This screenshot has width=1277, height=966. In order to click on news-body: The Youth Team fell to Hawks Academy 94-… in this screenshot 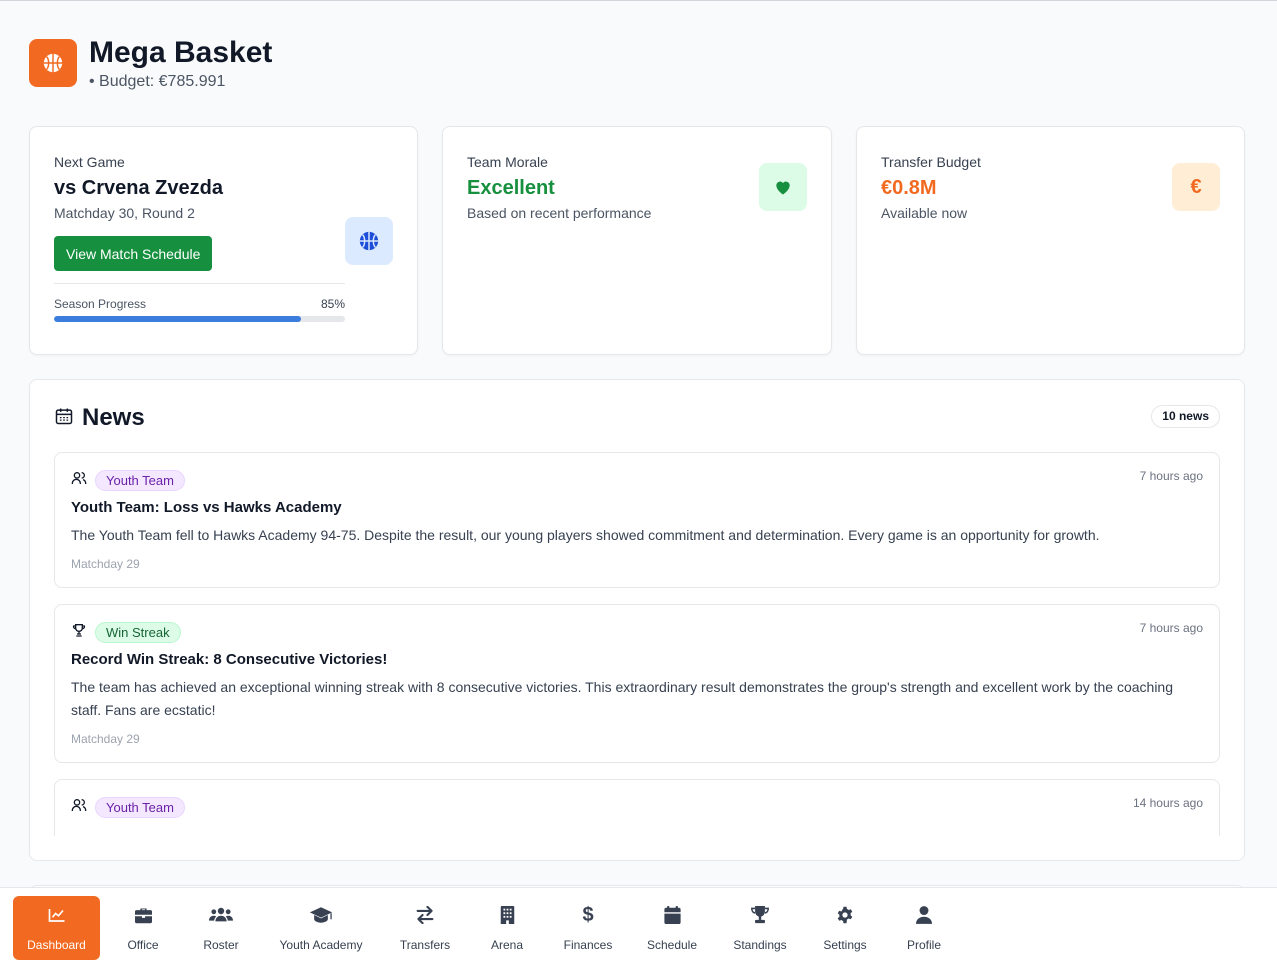, I will do `click(585, 535)`.